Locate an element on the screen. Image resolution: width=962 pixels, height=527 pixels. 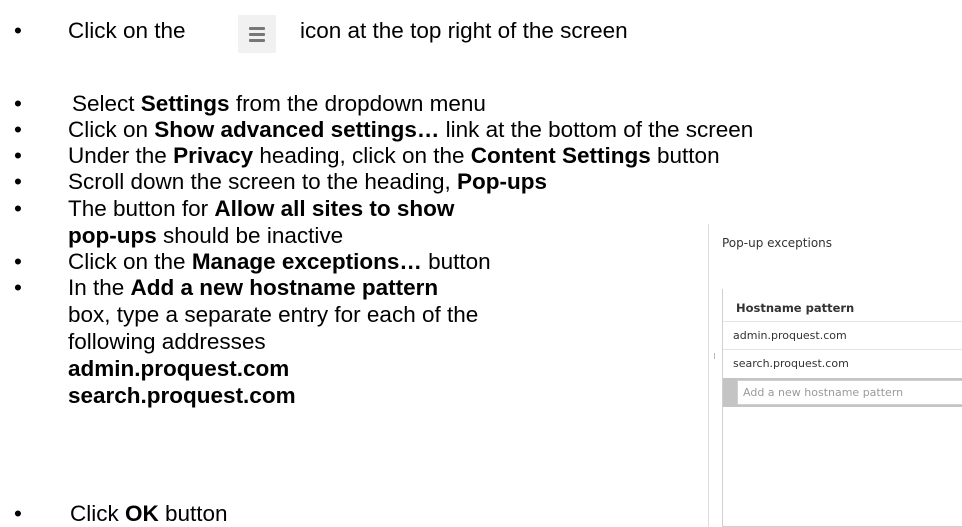
dialog-edge-mark is located at coordinates (714, 356).